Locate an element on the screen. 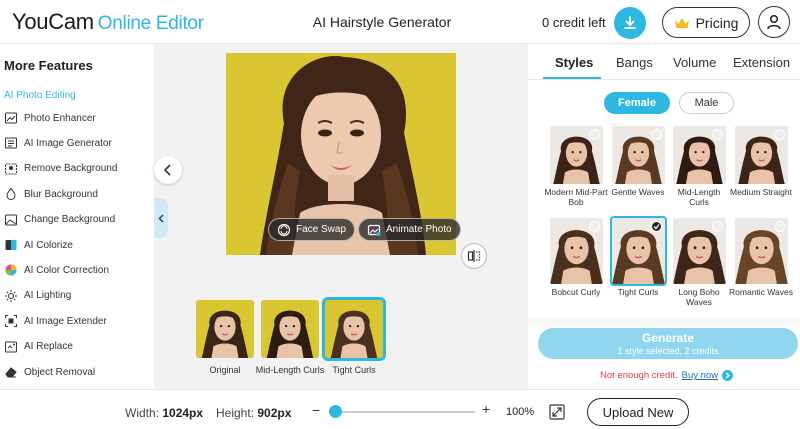 This screenshot has width=800, height=429. image-width: Width: 1024px is located at coordinates (164, 413).